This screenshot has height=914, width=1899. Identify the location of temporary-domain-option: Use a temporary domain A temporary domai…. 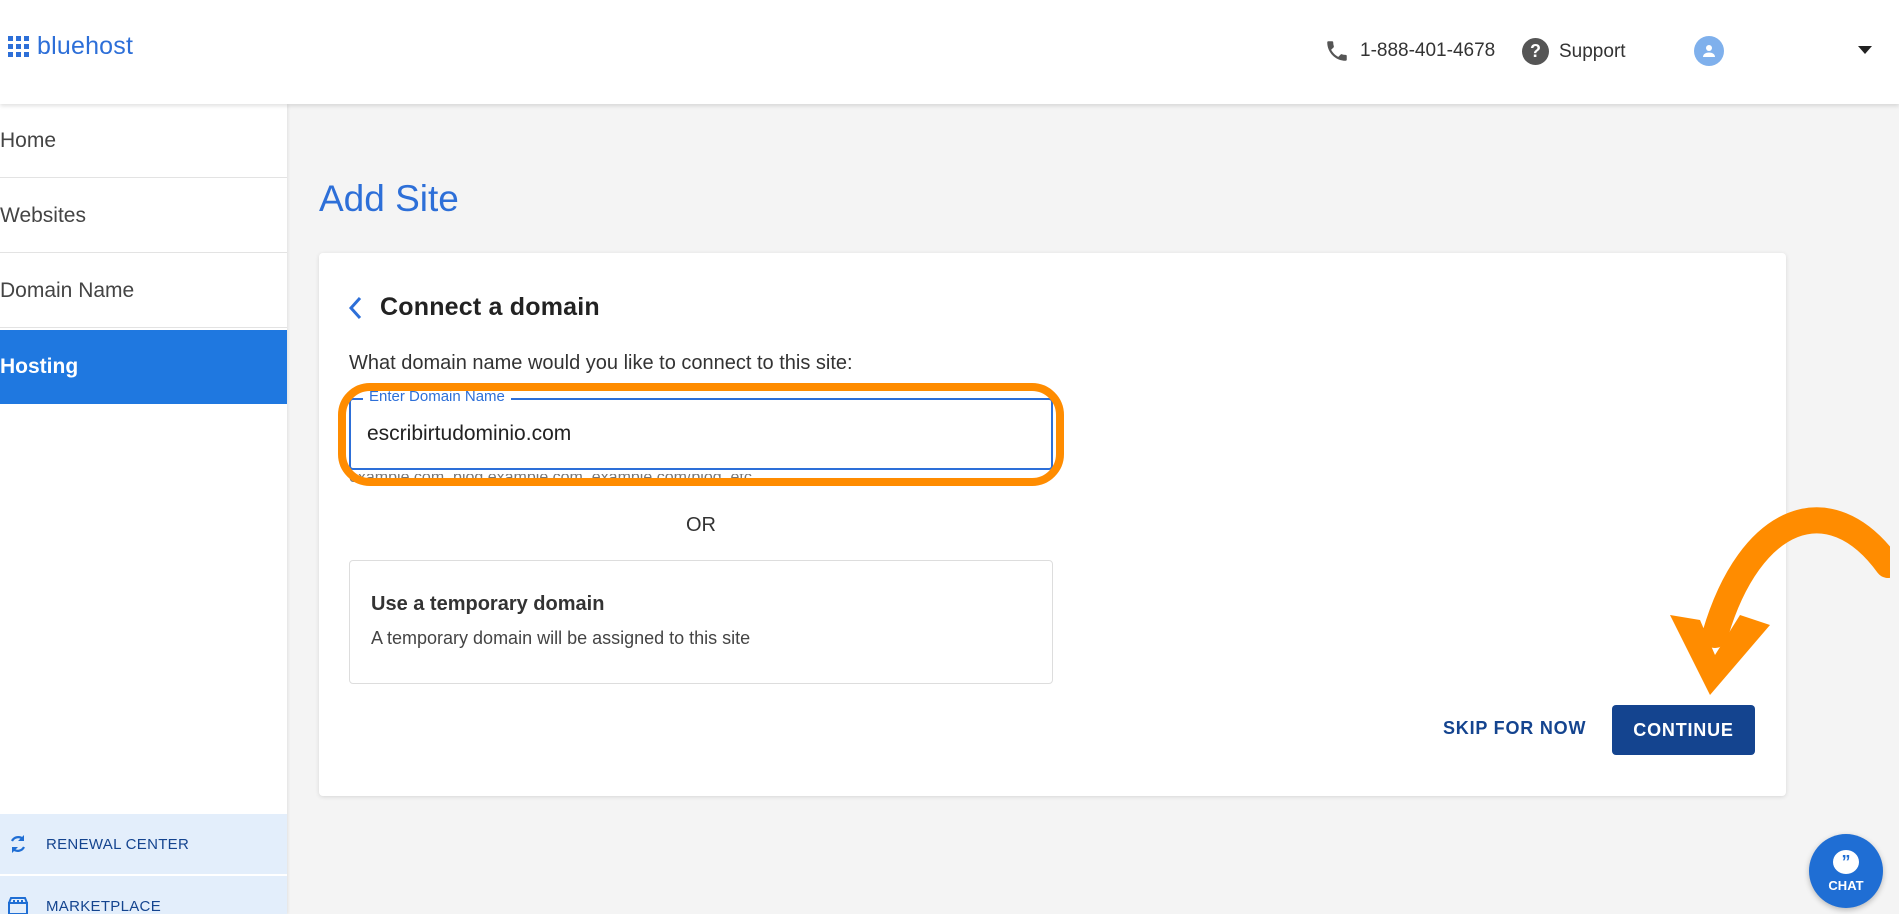
(701, 622).